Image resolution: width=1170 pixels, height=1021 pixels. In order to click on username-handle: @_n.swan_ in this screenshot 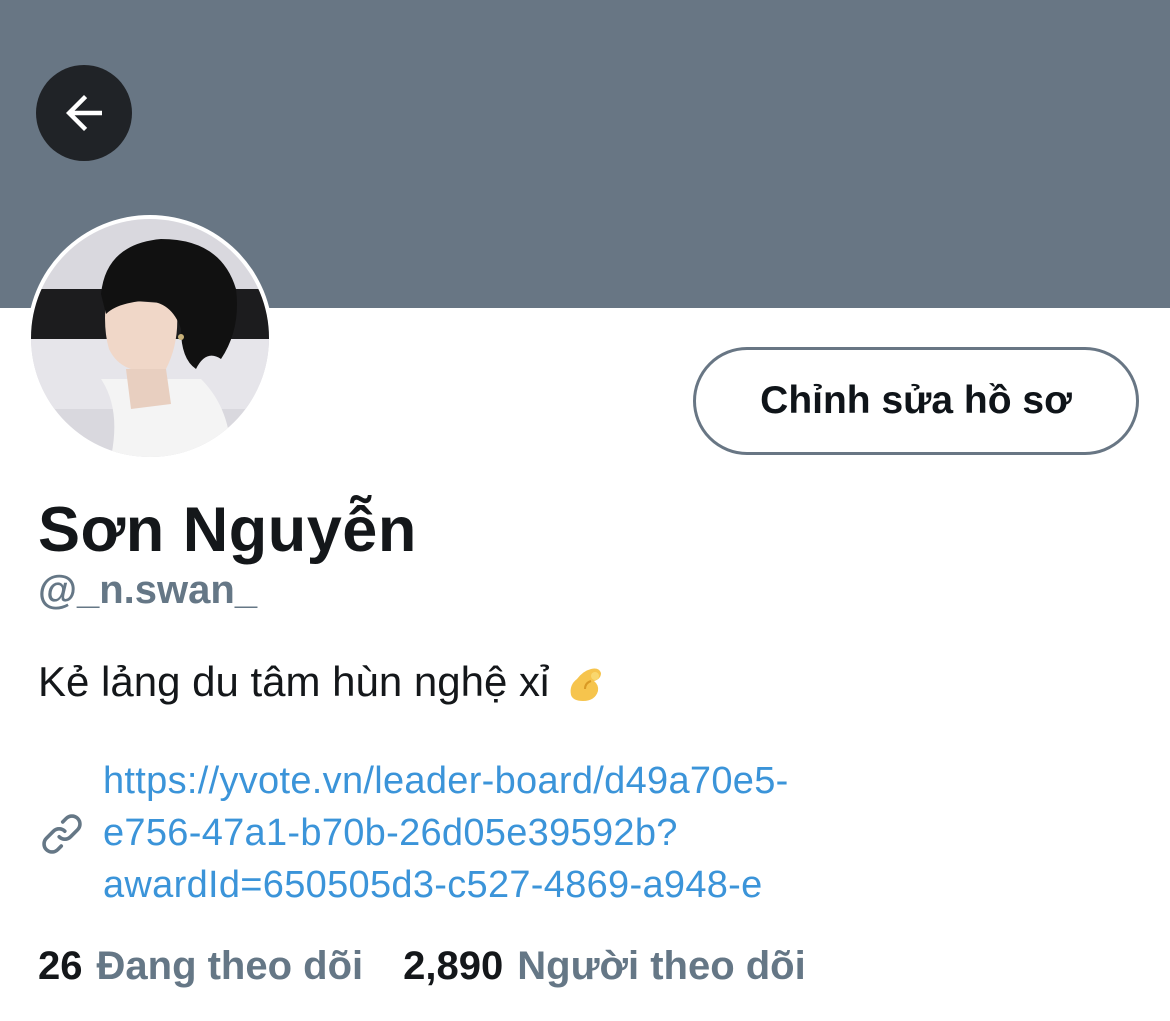, I will do `click(148, 590)`.